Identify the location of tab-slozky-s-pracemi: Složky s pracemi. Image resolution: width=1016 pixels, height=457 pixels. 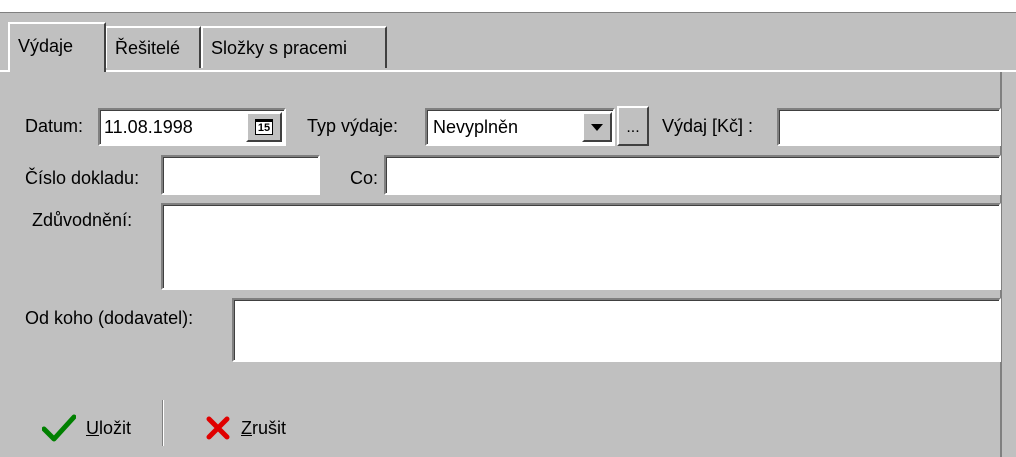
(294, 47).